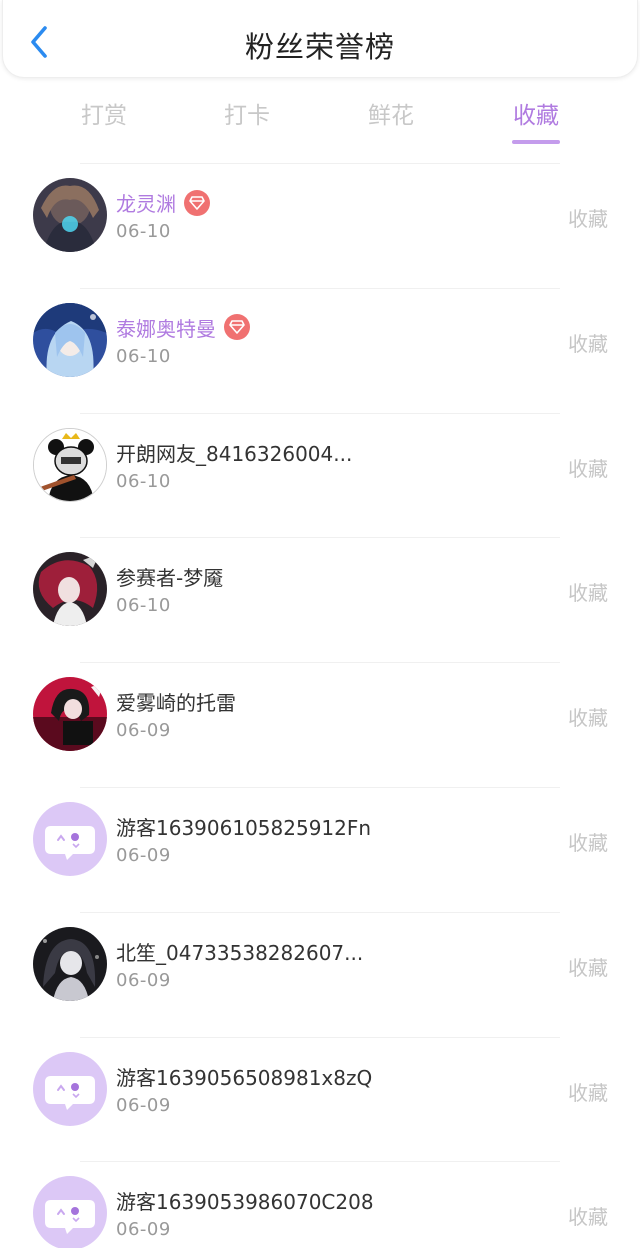 The image size is (640, 1248). What do you see at coordinates (536, 142) in the screenshot?
I see `active-tab-indicator` at bounding box center [536, 142].